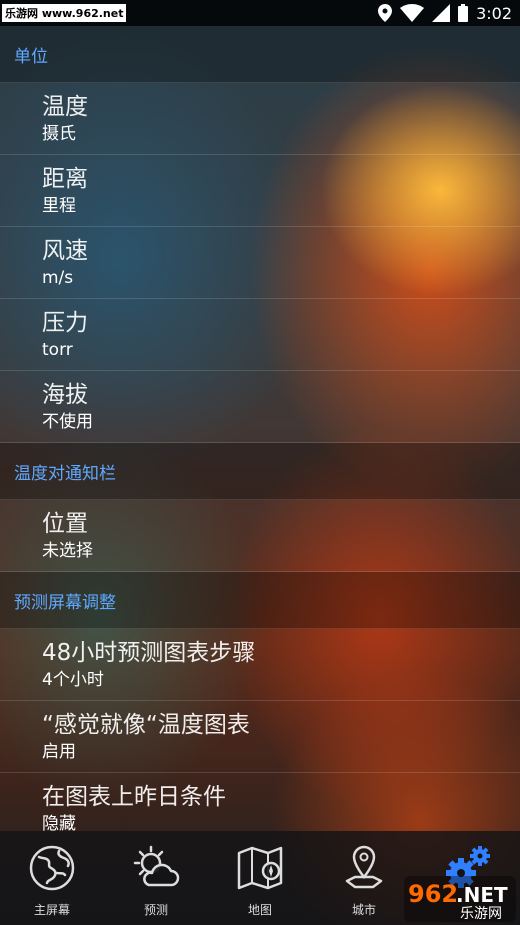  Describe the element at coordinates (51, 910) in the screenshot. I see `nav-label: 主屏幕` at that location.